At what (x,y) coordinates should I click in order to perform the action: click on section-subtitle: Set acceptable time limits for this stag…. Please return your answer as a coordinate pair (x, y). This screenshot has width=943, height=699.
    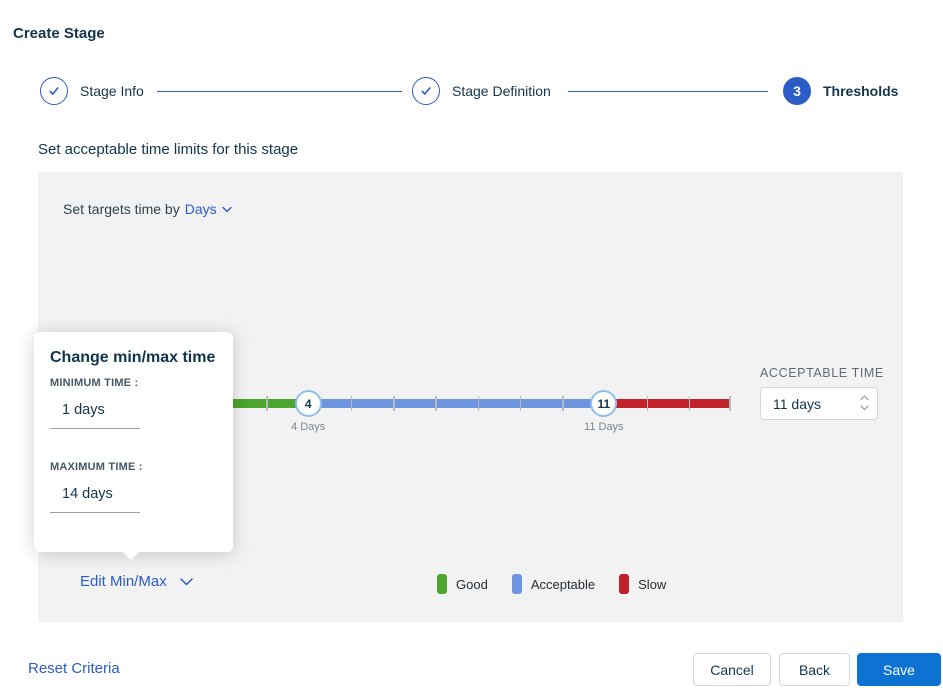
    Looking at the image, I should click on (168, 149).